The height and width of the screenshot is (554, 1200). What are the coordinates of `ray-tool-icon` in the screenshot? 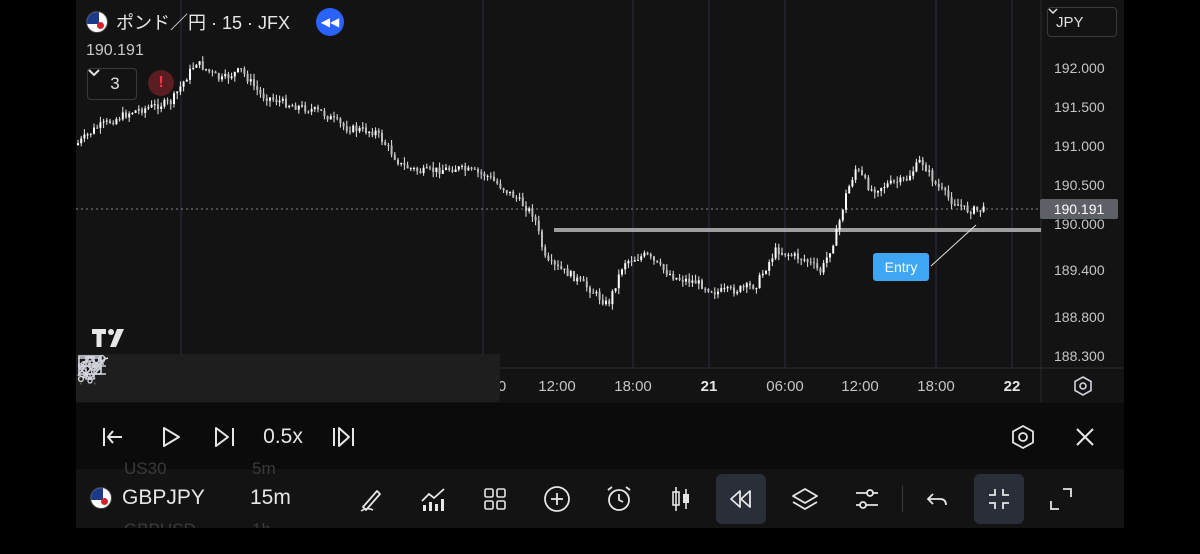 It's located at (137, 378).